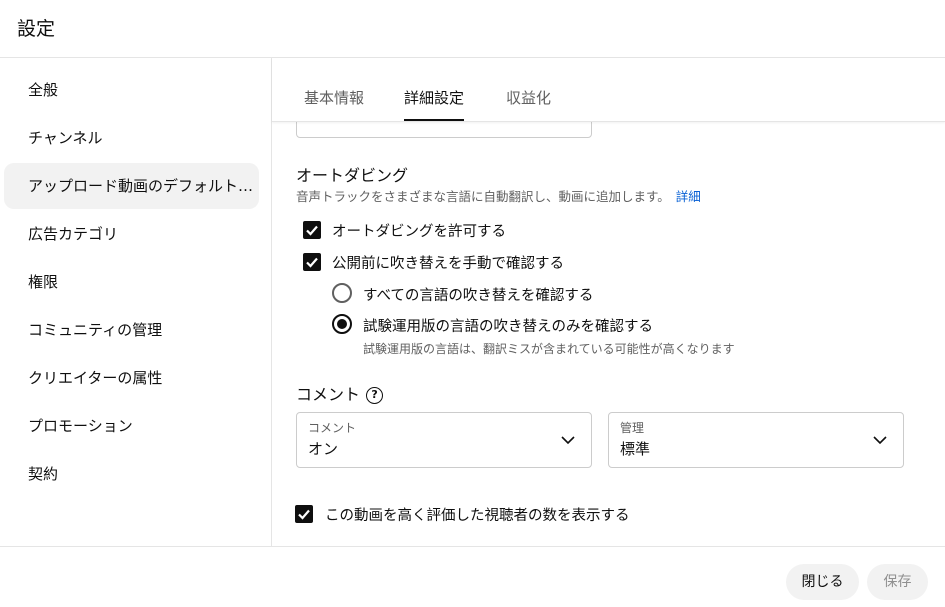 The image size is (945, 607). I want to click on tab-monetization: 収益化, so click(528, 104).